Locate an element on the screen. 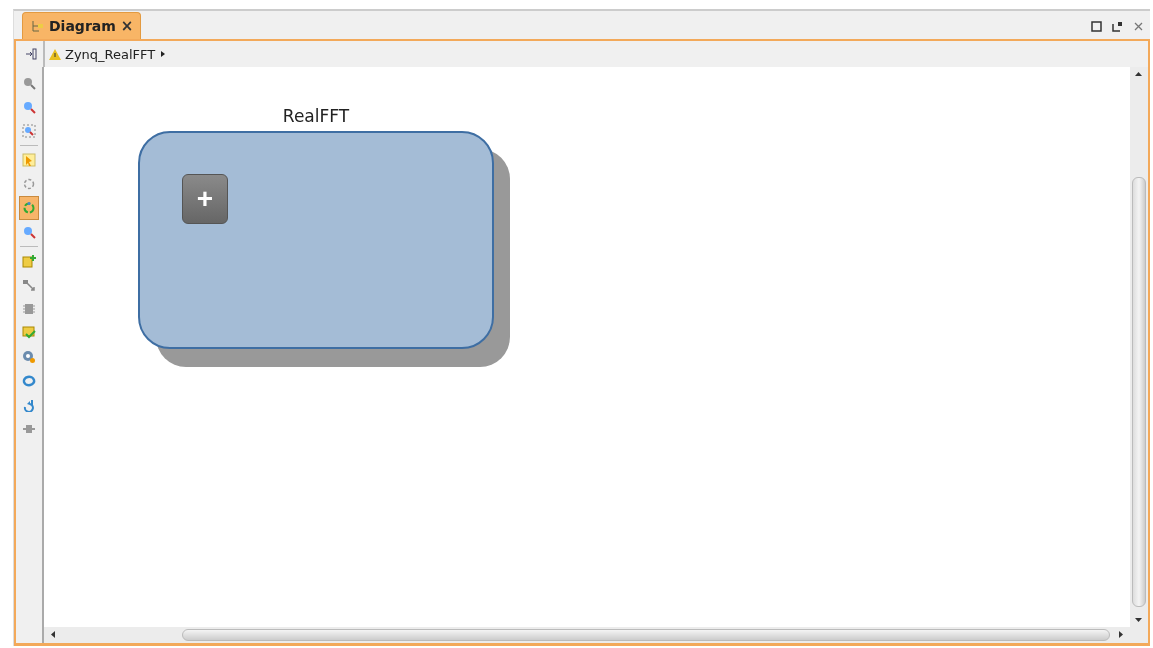 The height and width of the screenshot is (648, 1153). vertical-scrollbar is located at coordinates (1139, 347).